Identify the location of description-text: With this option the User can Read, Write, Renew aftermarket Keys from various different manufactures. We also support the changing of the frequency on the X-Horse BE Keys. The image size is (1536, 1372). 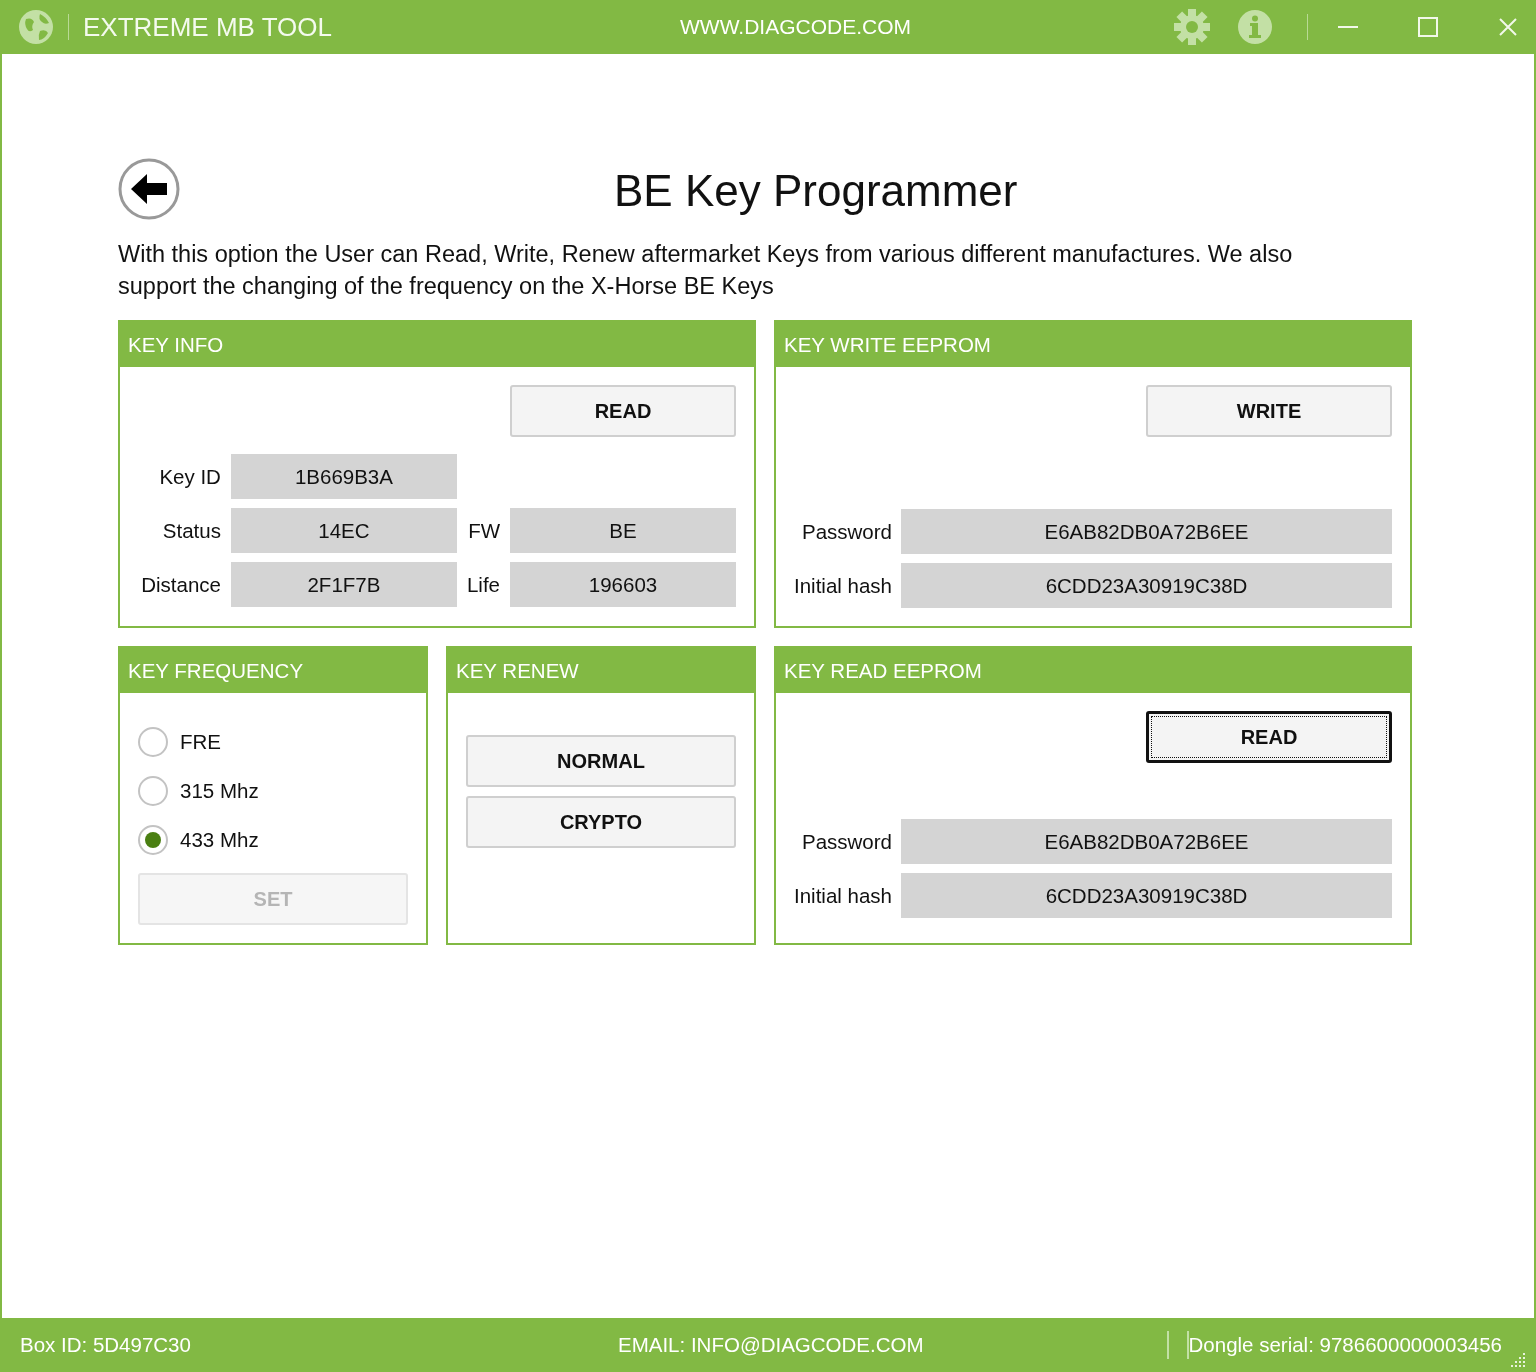
(706, 270).